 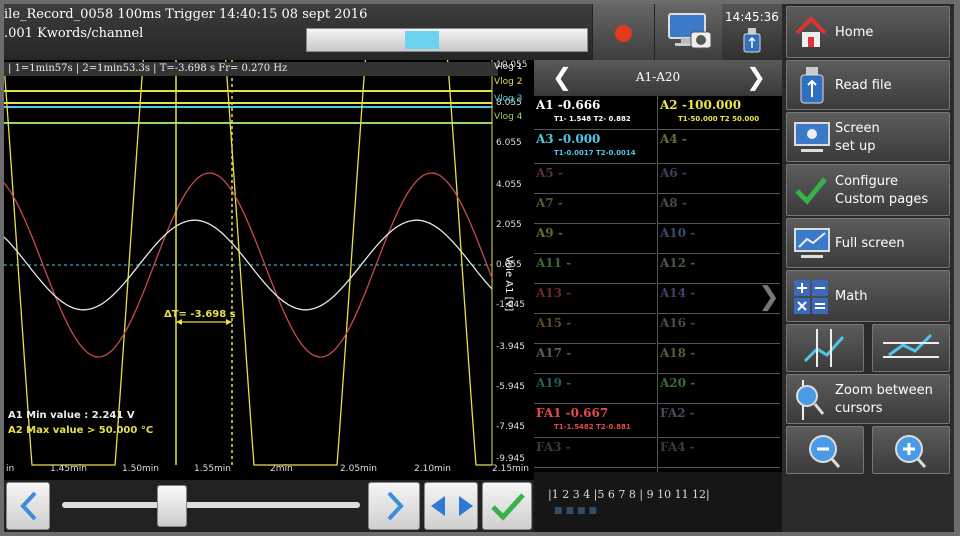 I want to click on channel-cell: A16 -, so click(x=719, y=329).